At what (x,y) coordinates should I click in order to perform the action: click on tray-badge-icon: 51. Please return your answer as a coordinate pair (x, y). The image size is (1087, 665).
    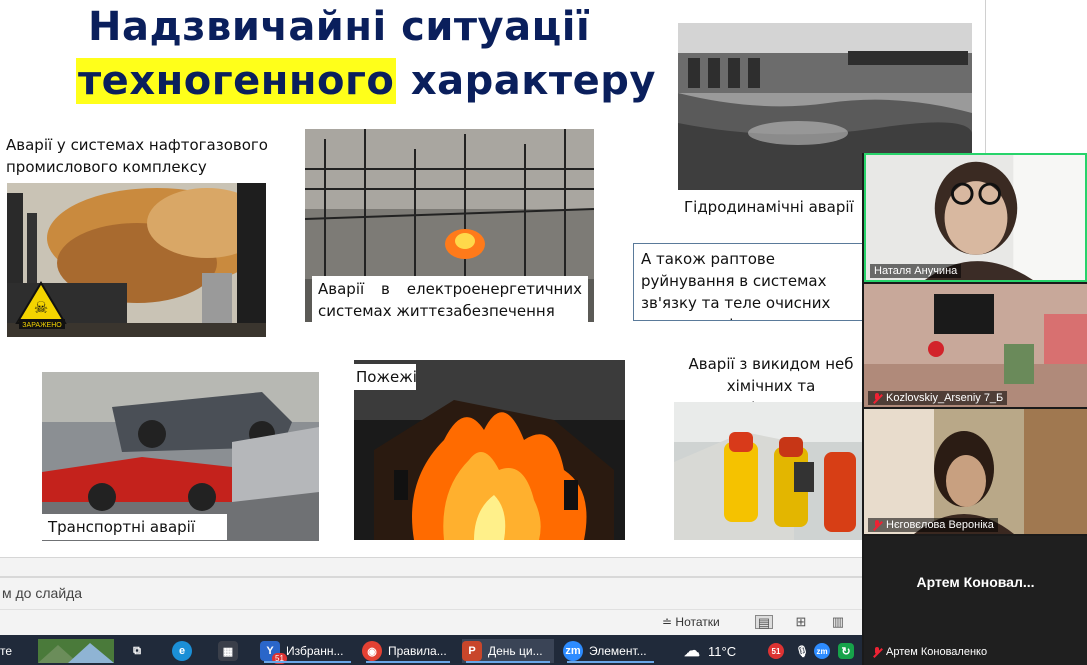
    Looking at the image, I should click on (776, 651).